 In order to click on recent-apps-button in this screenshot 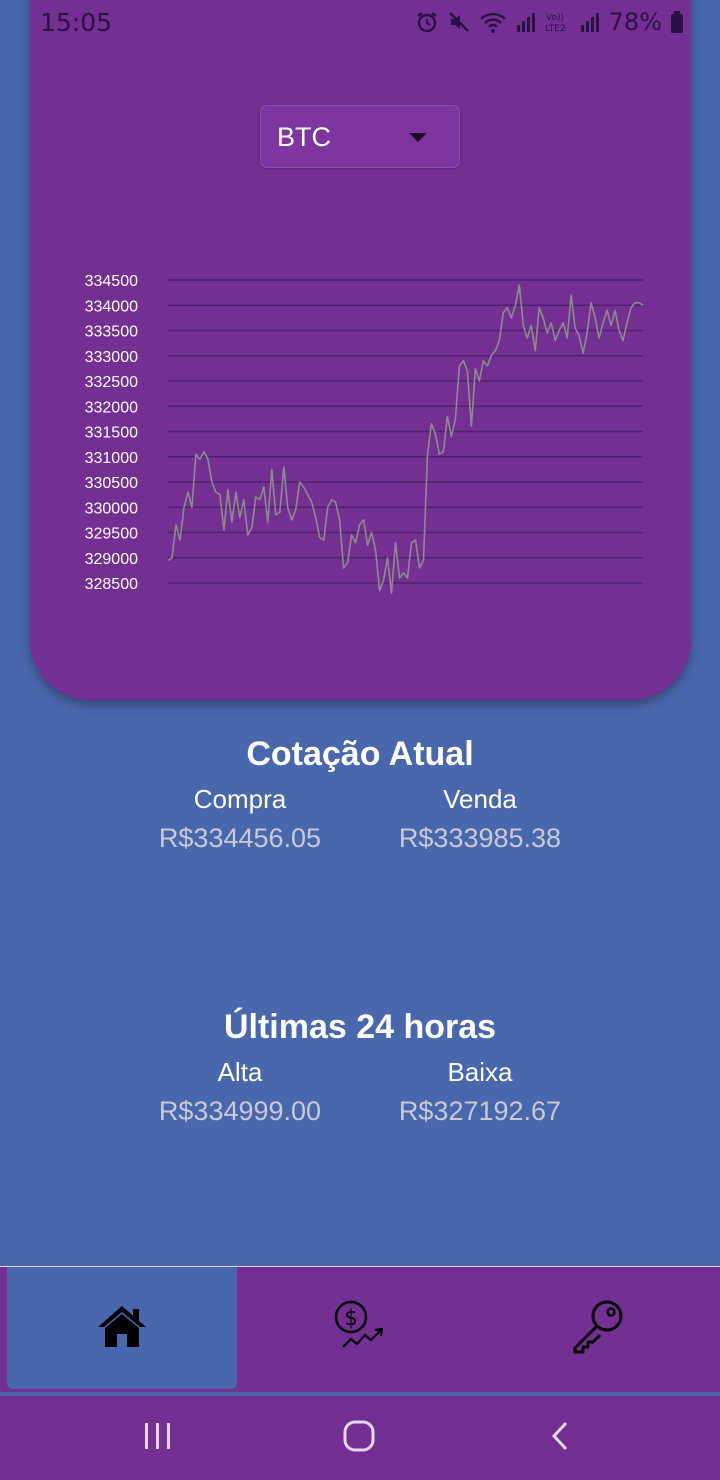, I will do `click(158, 1438)`.